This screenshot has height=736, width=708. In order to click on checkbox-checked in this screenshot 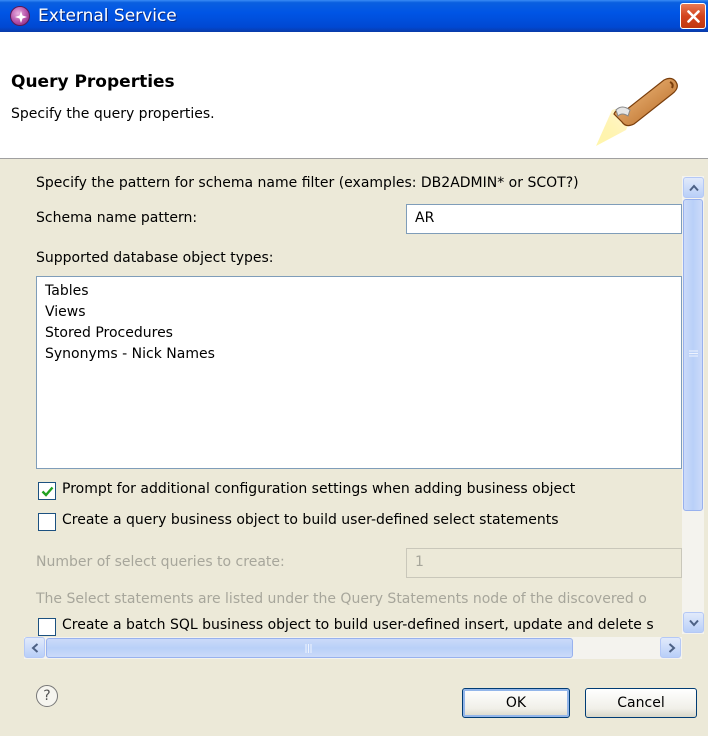, I will do `click(47, 491)`.